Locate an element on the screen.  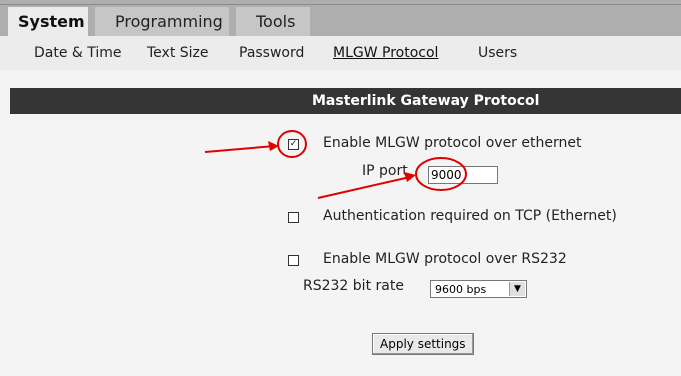
tab-tools: Tools is located at coordinates (273, 21).